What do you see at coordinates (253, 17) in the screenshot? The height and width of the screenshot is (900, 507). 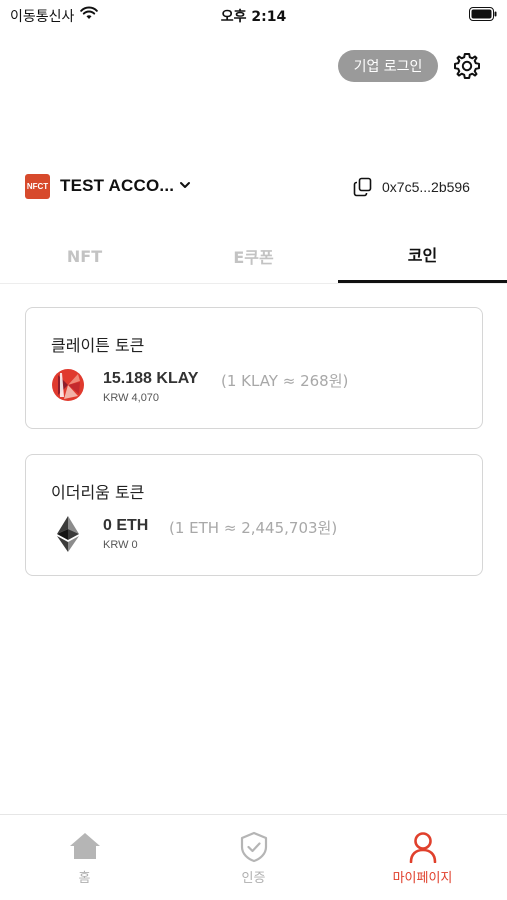 I see `status-time: 오후 2:14` at bounding box center [253, 17].